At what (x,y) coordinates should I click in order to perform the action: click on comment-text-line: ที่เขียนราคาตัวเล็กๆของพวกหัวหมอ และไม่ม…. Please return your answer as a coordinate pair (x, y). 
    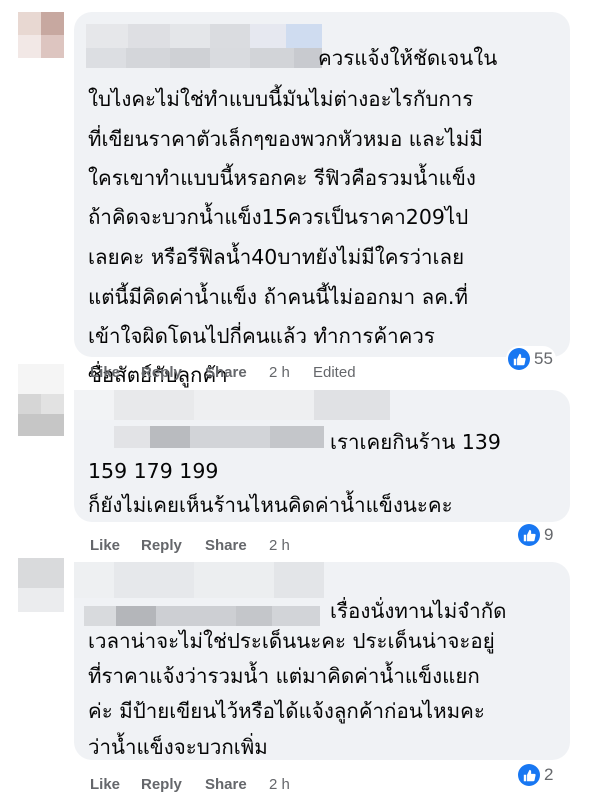
    Looking at the image, I should click on (285, 139).